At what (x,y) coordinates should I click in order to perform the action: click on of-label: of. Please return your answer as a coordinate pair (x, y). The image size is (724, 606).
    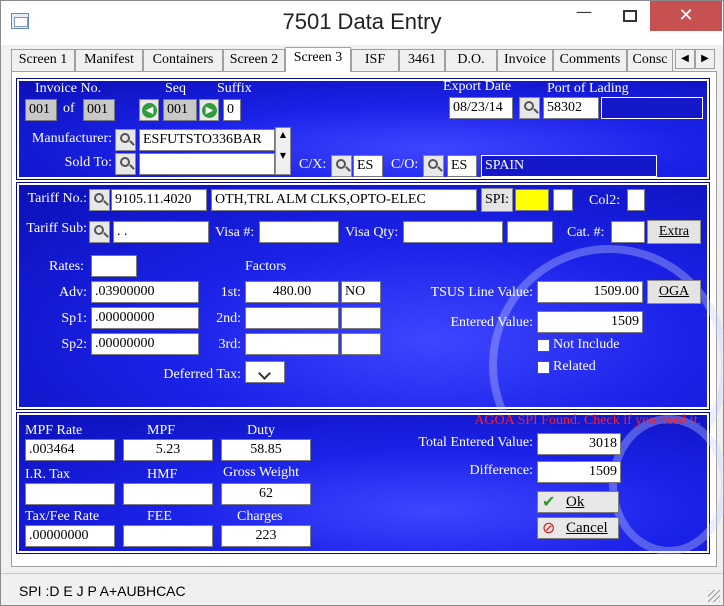
    Looking at the image, I should click on (69, 108).